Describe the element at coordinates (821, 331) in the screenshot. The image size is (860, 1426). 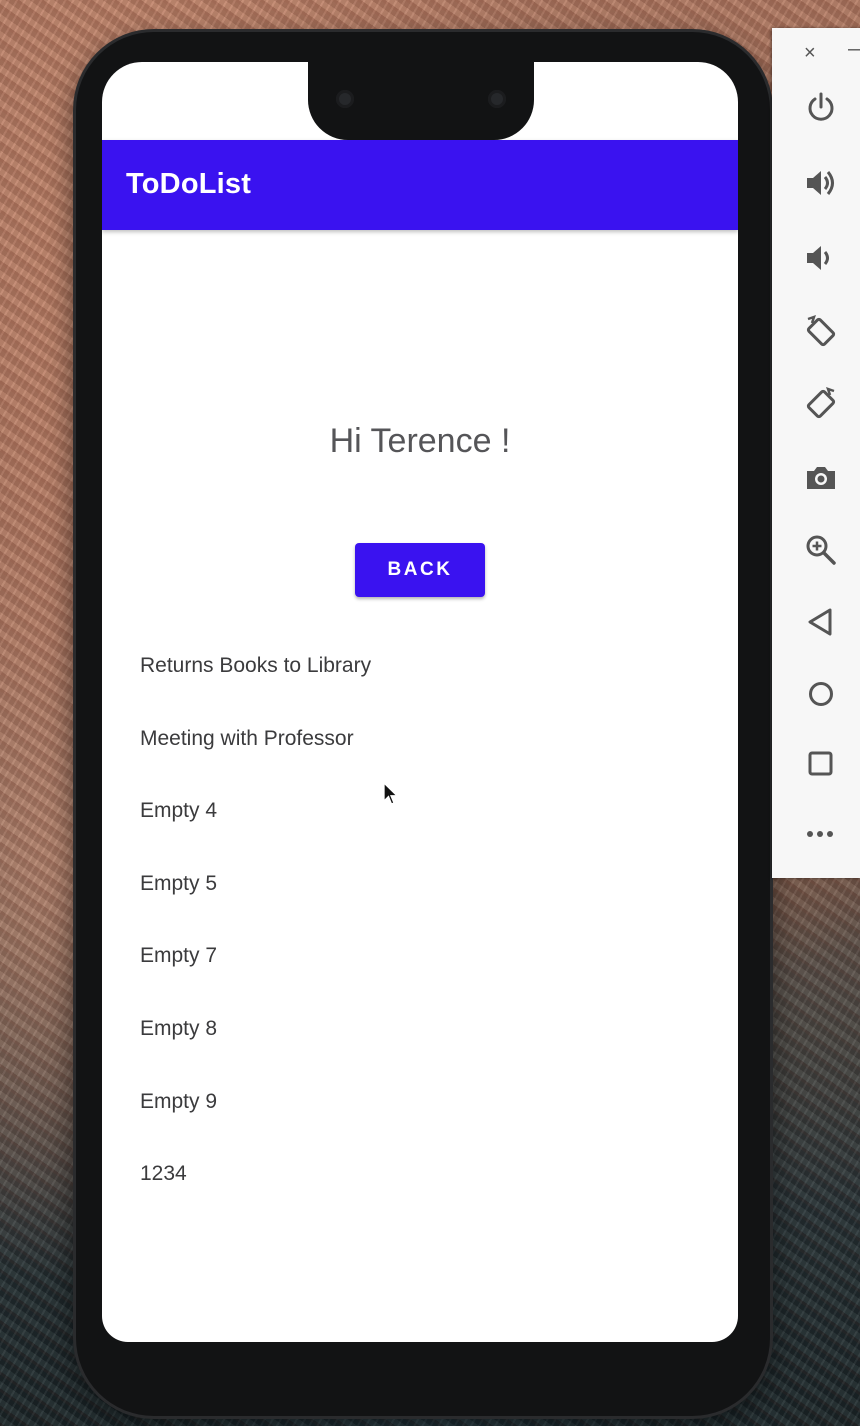
I see `rotate-left-icon` at that location.